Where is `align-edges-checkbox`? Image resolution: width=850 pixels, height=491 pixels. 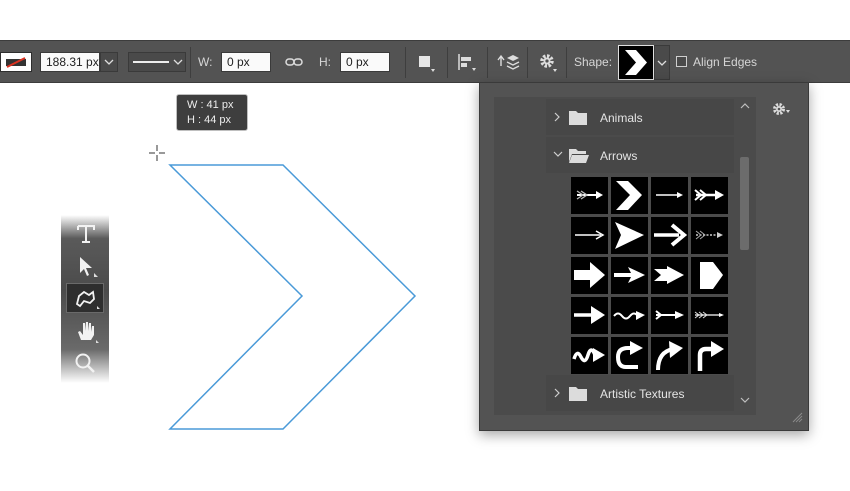 align-edges-checkbox is located at coordinates (681, 61).